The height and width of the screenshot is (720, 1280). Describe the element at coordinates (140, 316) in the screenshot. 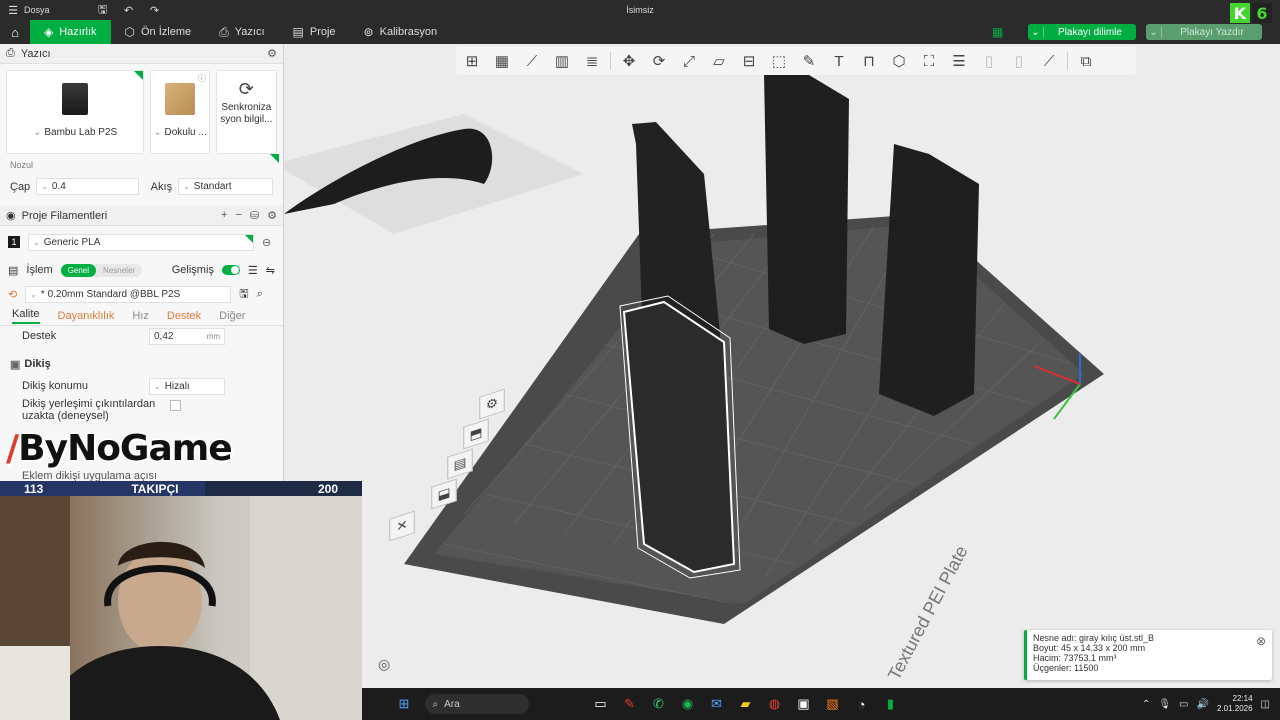

I see `tab-speed: Hız` at that location.